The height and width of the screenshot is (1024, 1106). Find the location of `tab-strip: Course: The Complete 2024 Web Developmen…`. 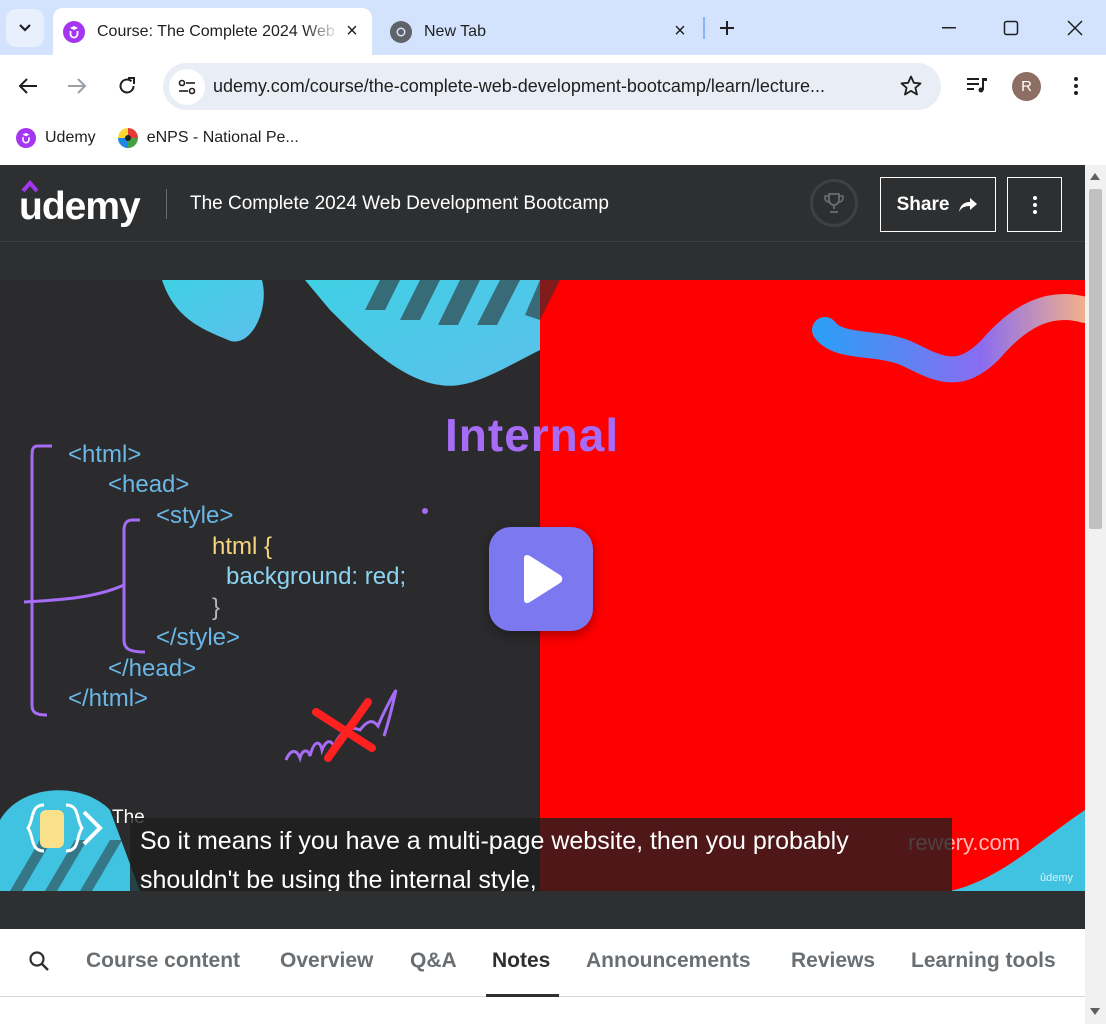

tab-strip: Course: The Complete 2024 Web Developmen… is located at coordinates (553, 27).